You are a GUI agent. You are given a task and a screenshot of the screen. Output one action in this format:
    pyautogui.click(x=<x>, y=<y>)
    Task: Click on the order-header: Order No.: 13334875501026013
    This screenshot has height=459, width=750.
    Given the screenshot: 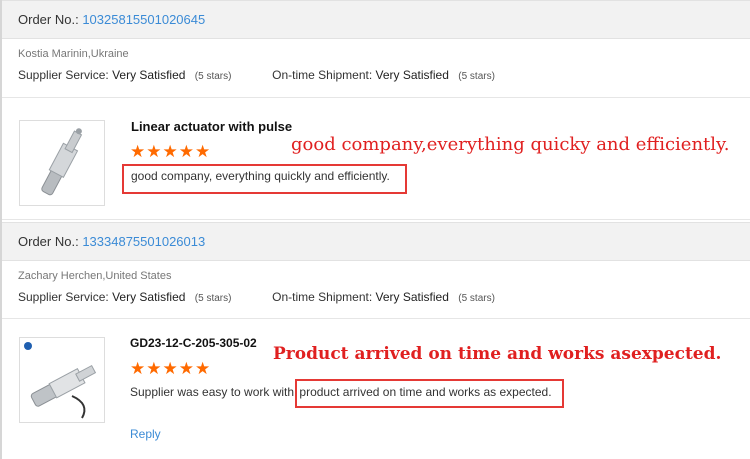 What is the action you would take?
    pyautogui.click(x=375, y=241)
    